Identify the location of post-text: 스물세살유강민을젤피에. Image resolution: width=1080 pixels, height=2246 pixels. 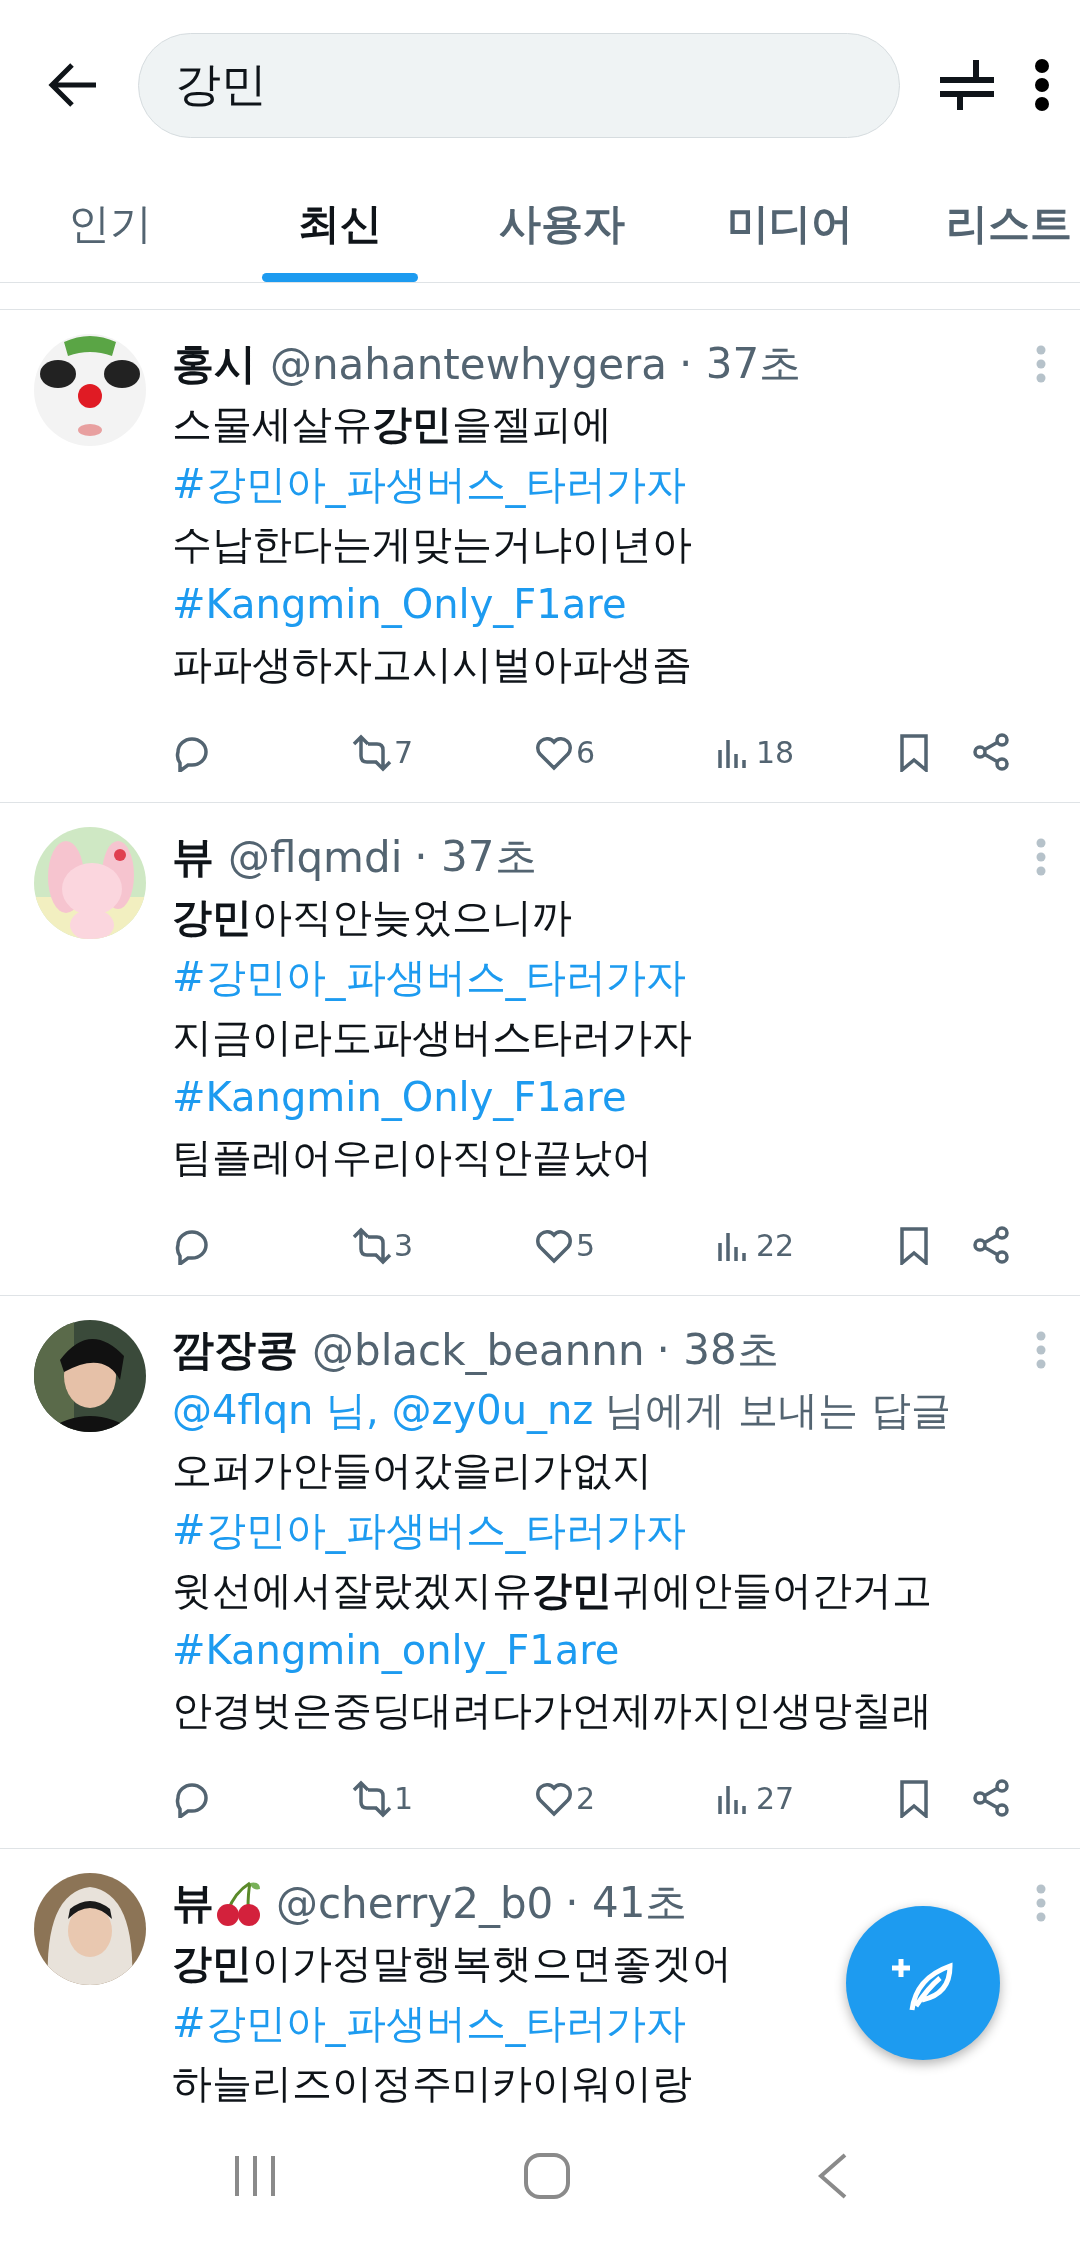
(392, 424).